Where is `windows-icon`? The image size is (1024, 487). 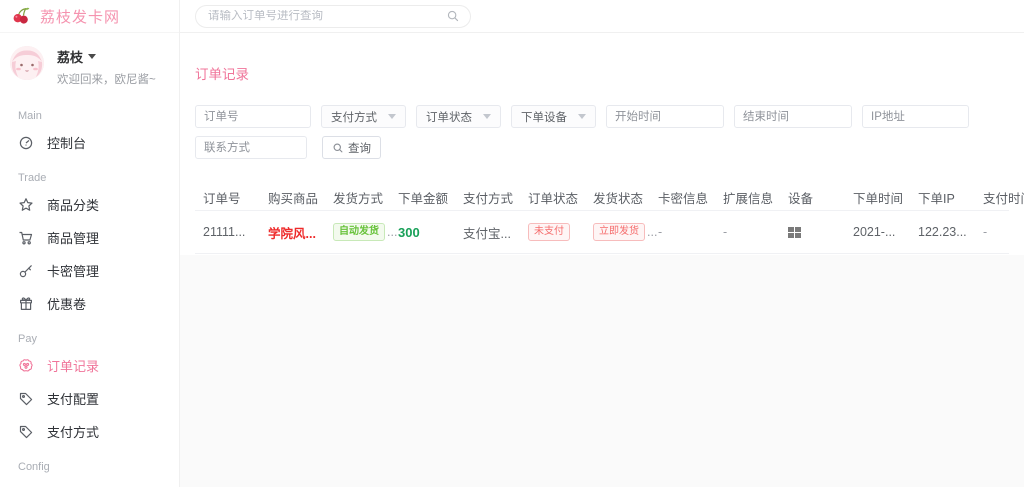
windows-icon is located at coordinates (794, 232).